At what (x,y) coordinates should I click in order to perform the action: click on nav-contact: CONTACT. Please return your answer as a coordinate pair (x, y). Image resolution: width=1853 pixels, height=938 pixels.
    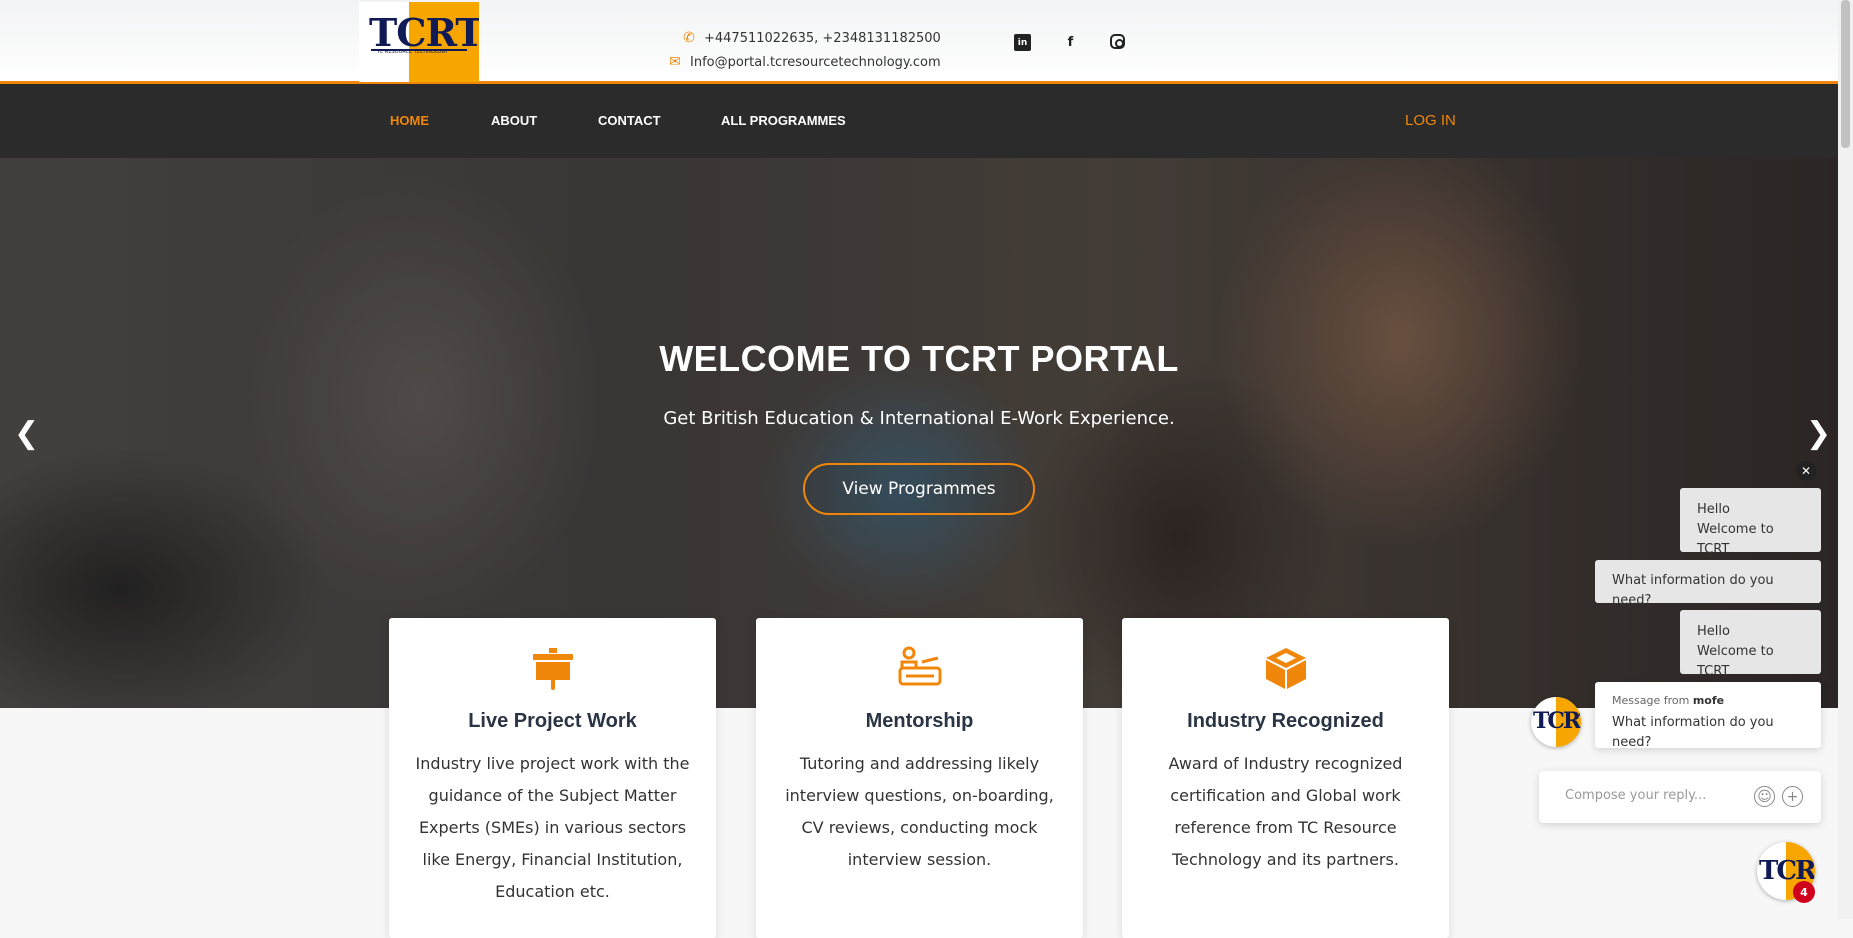
    Looking at the image, I should click on (629, 120).